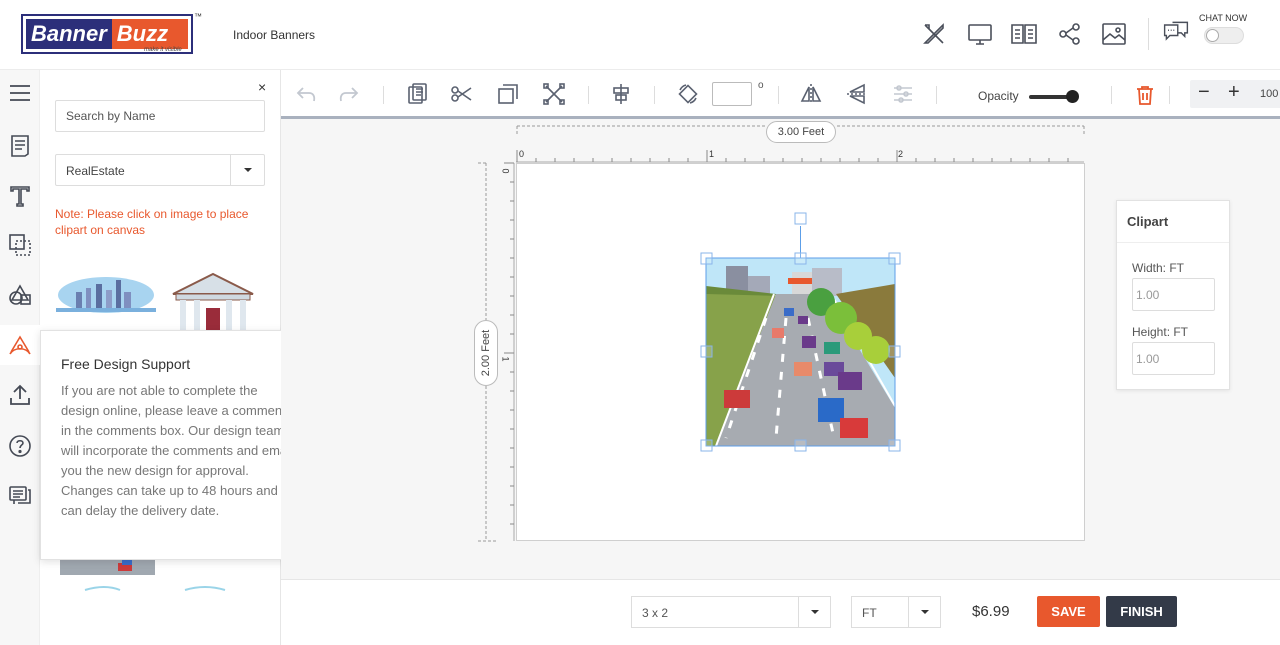 Image resolution: width=1280 pixels, height=645 pixels. What do you see at coordinates (1212, 35) in the screenshot?
I see `toggle-knob` at bounding box center [1212, 35].